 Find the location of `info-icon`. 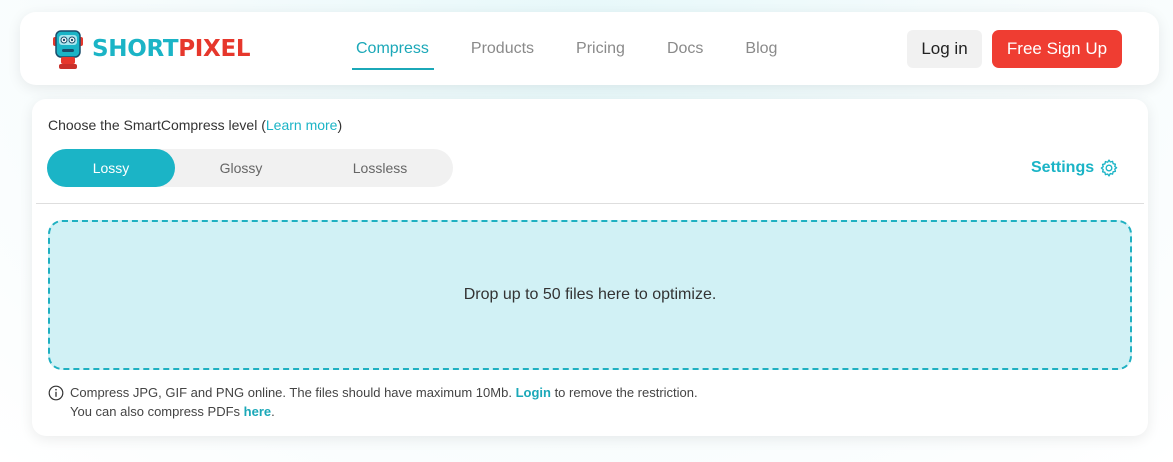

info-icon is located at coordinates (56, 392).